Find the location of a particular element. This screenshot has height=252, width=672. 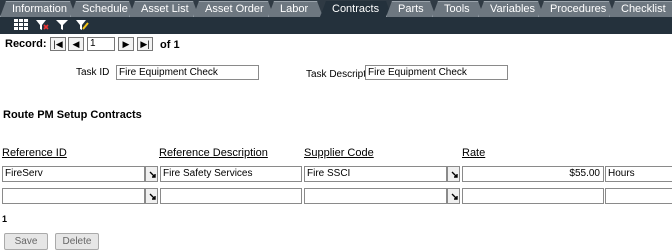

tab-variables: Variables is located at coordinates (511, 9).